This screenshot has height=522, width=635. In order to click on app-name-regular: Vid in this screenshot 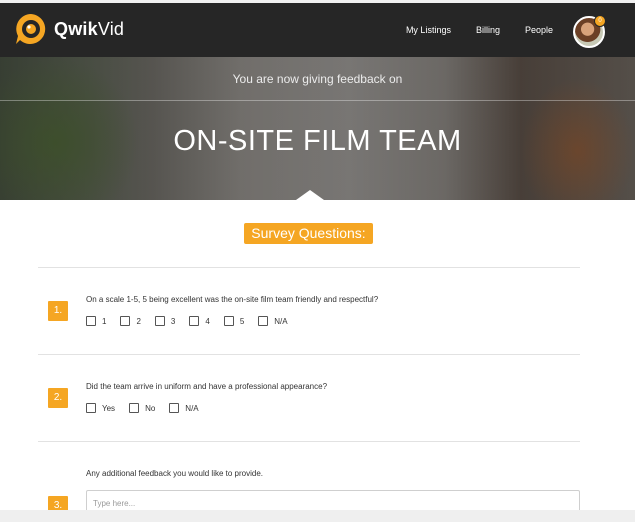, I will do `click(111, 28)`.